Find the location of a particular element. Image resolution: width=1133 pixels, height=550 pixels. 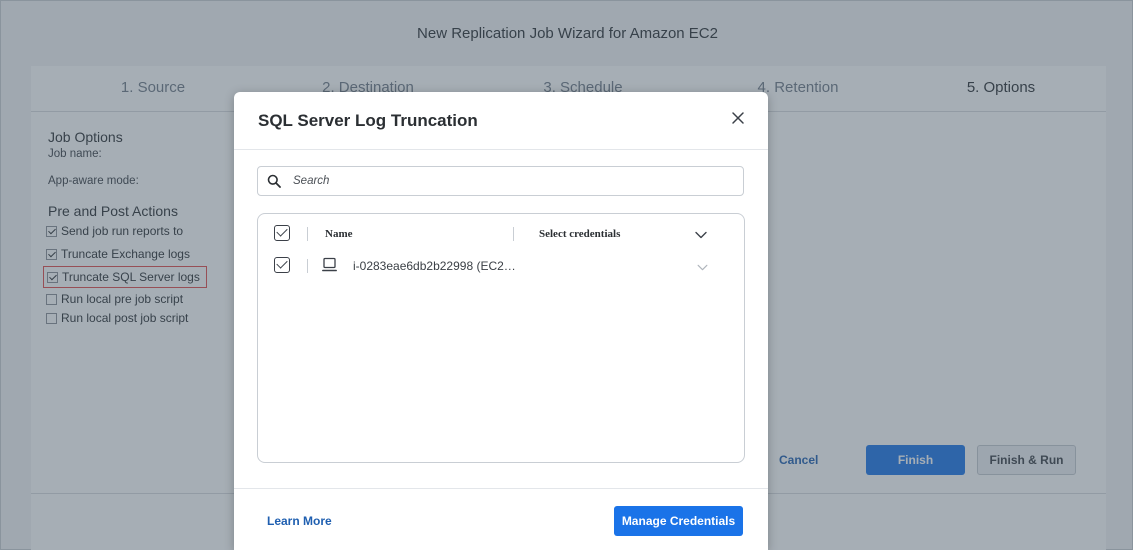

header-divider is located at coordinates (501, 149).